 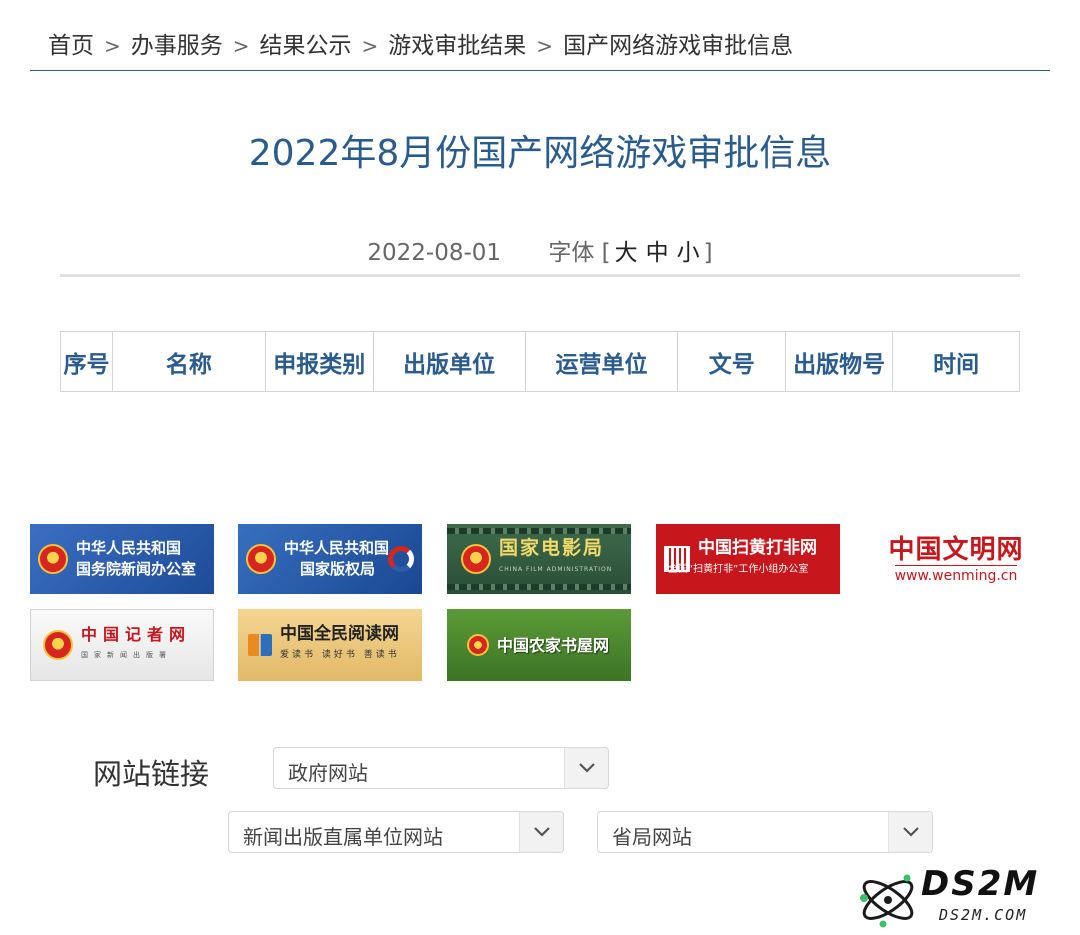 I want to click on direct-units-select: 新闻出版直属单位网站, so click(x=396, y=832).